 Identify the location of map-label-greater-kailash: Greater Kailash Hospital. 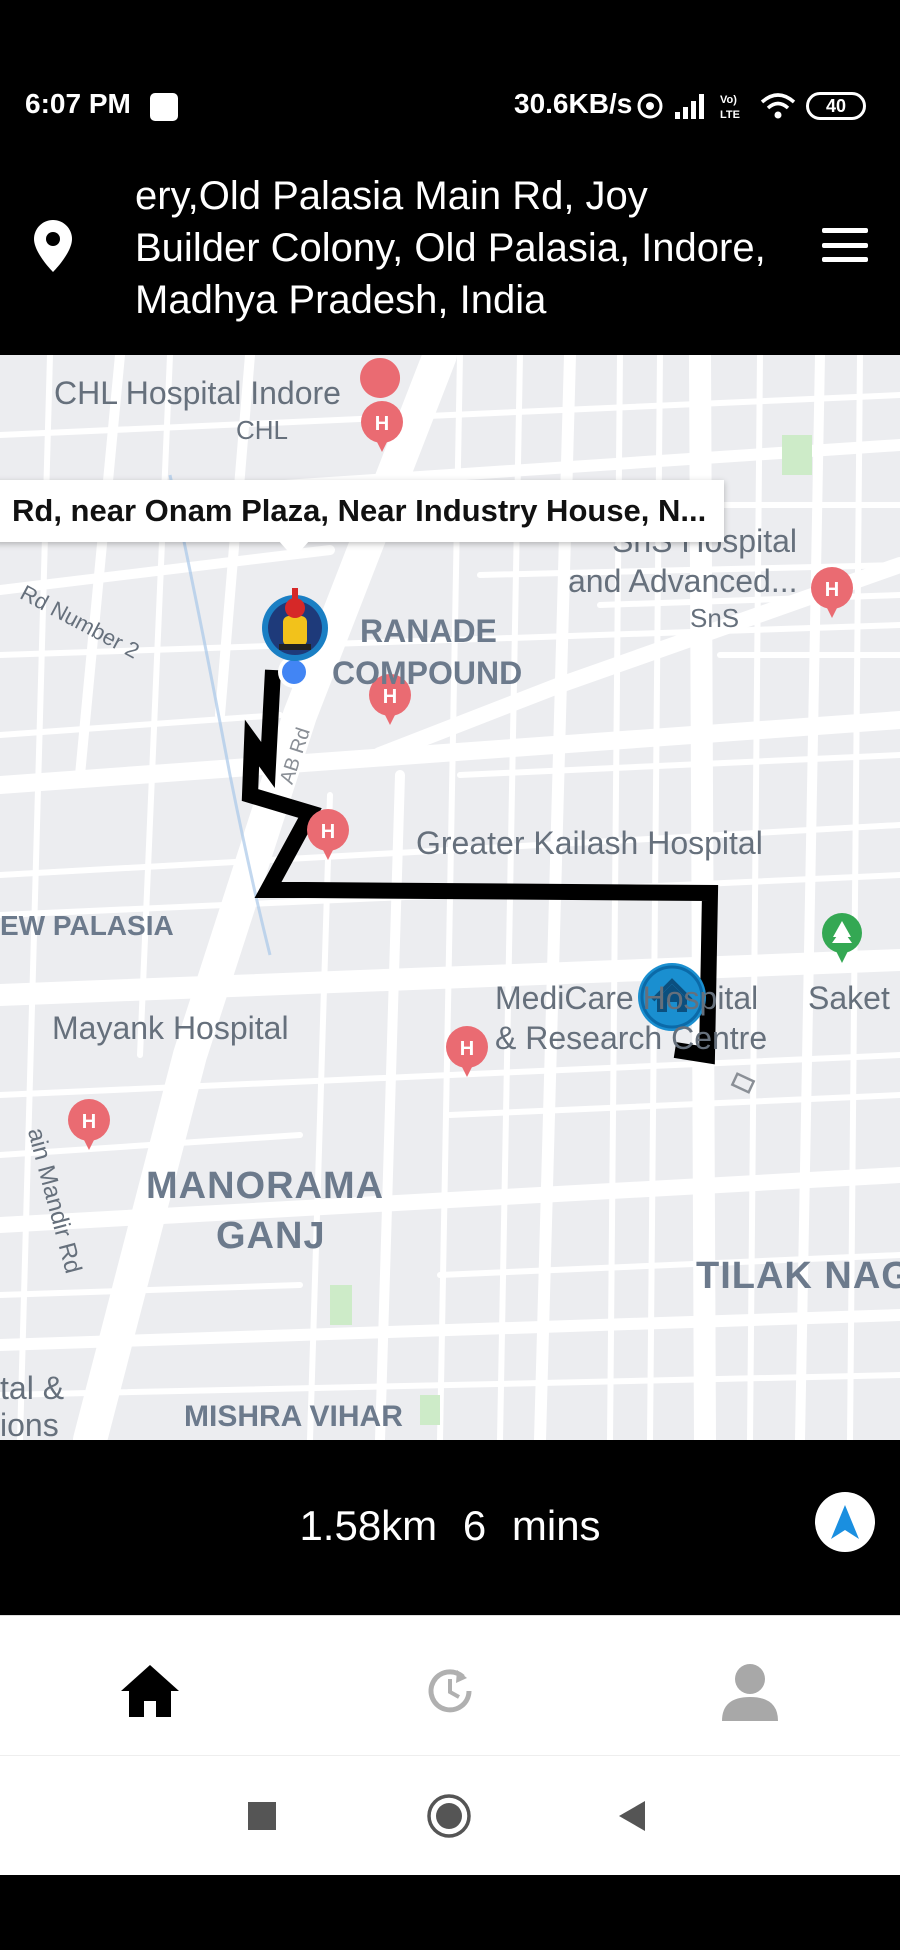
(589, 843).